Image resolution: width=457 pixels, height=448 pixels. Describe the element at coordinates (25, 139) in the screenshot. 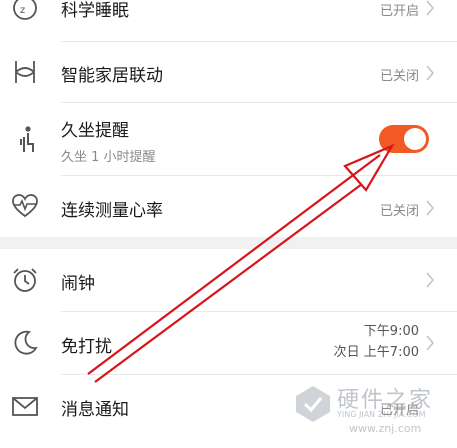

I see `sedentary-person-icon` at that location.